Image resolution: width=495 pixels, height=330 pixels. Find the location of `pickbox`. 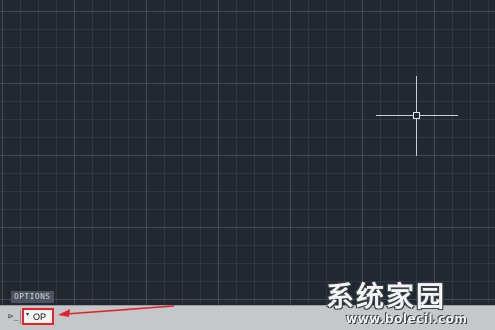

pickbox is located at coordinates (416, 115).